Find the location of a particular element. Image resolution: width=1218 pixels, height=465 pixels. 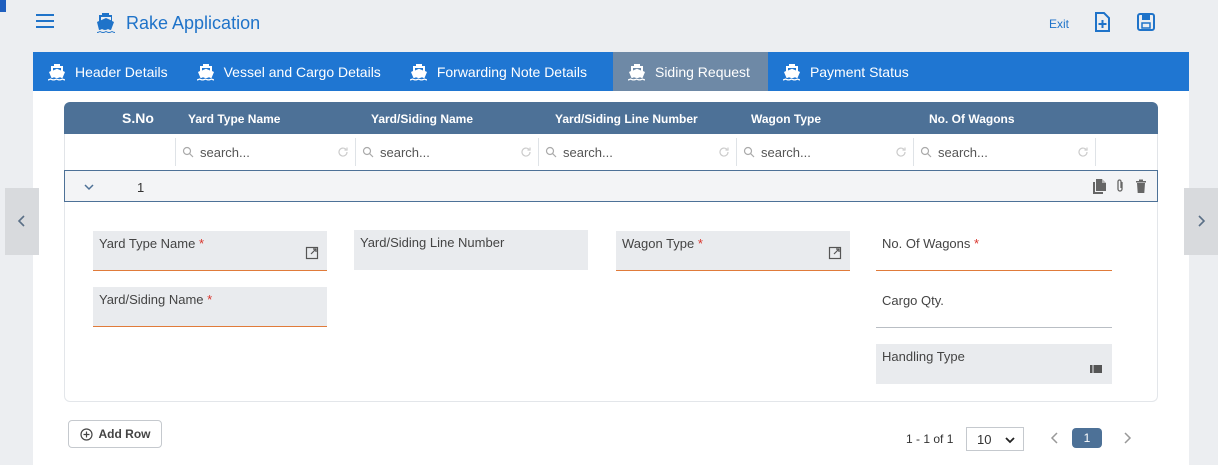

next-page-icon is located at coordinates (1127, 438).